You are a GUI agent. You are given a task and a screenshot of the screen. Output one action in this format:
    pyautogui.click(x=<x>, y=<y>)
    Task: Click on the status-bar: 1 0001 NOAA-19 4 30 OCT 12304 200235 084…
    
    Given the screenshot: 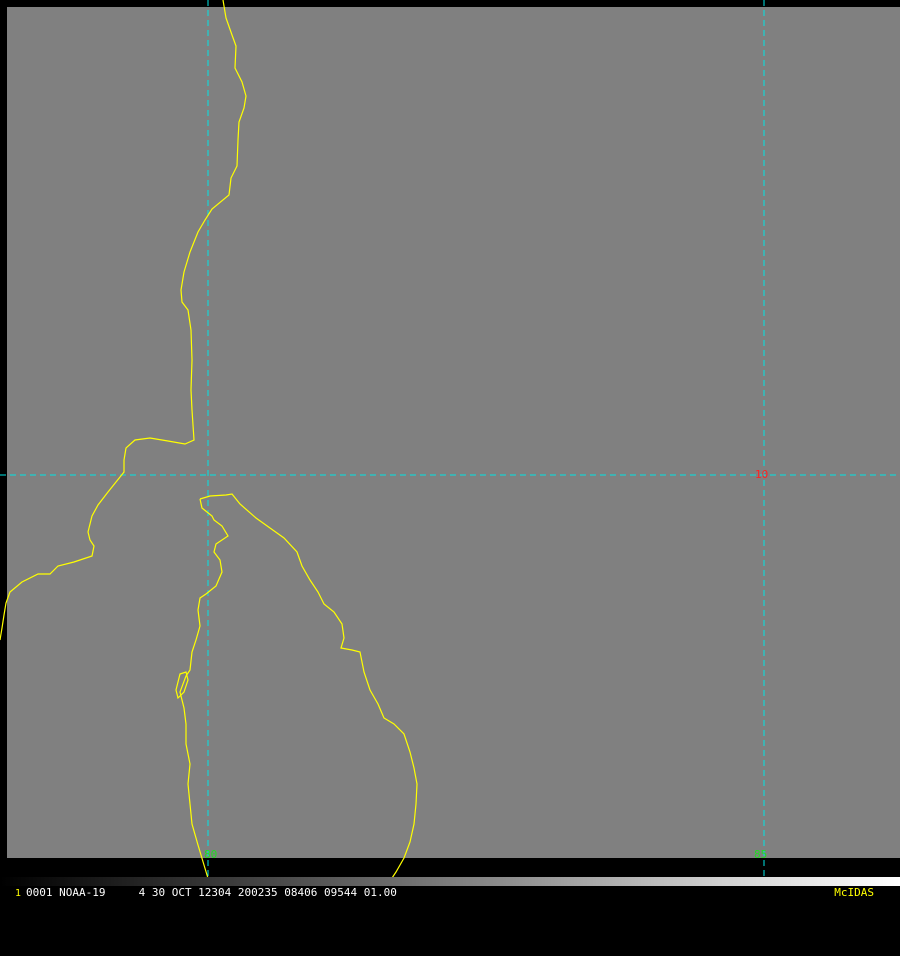 What is the action you would take?
    pyautogui.click(x=450, y=893)
    